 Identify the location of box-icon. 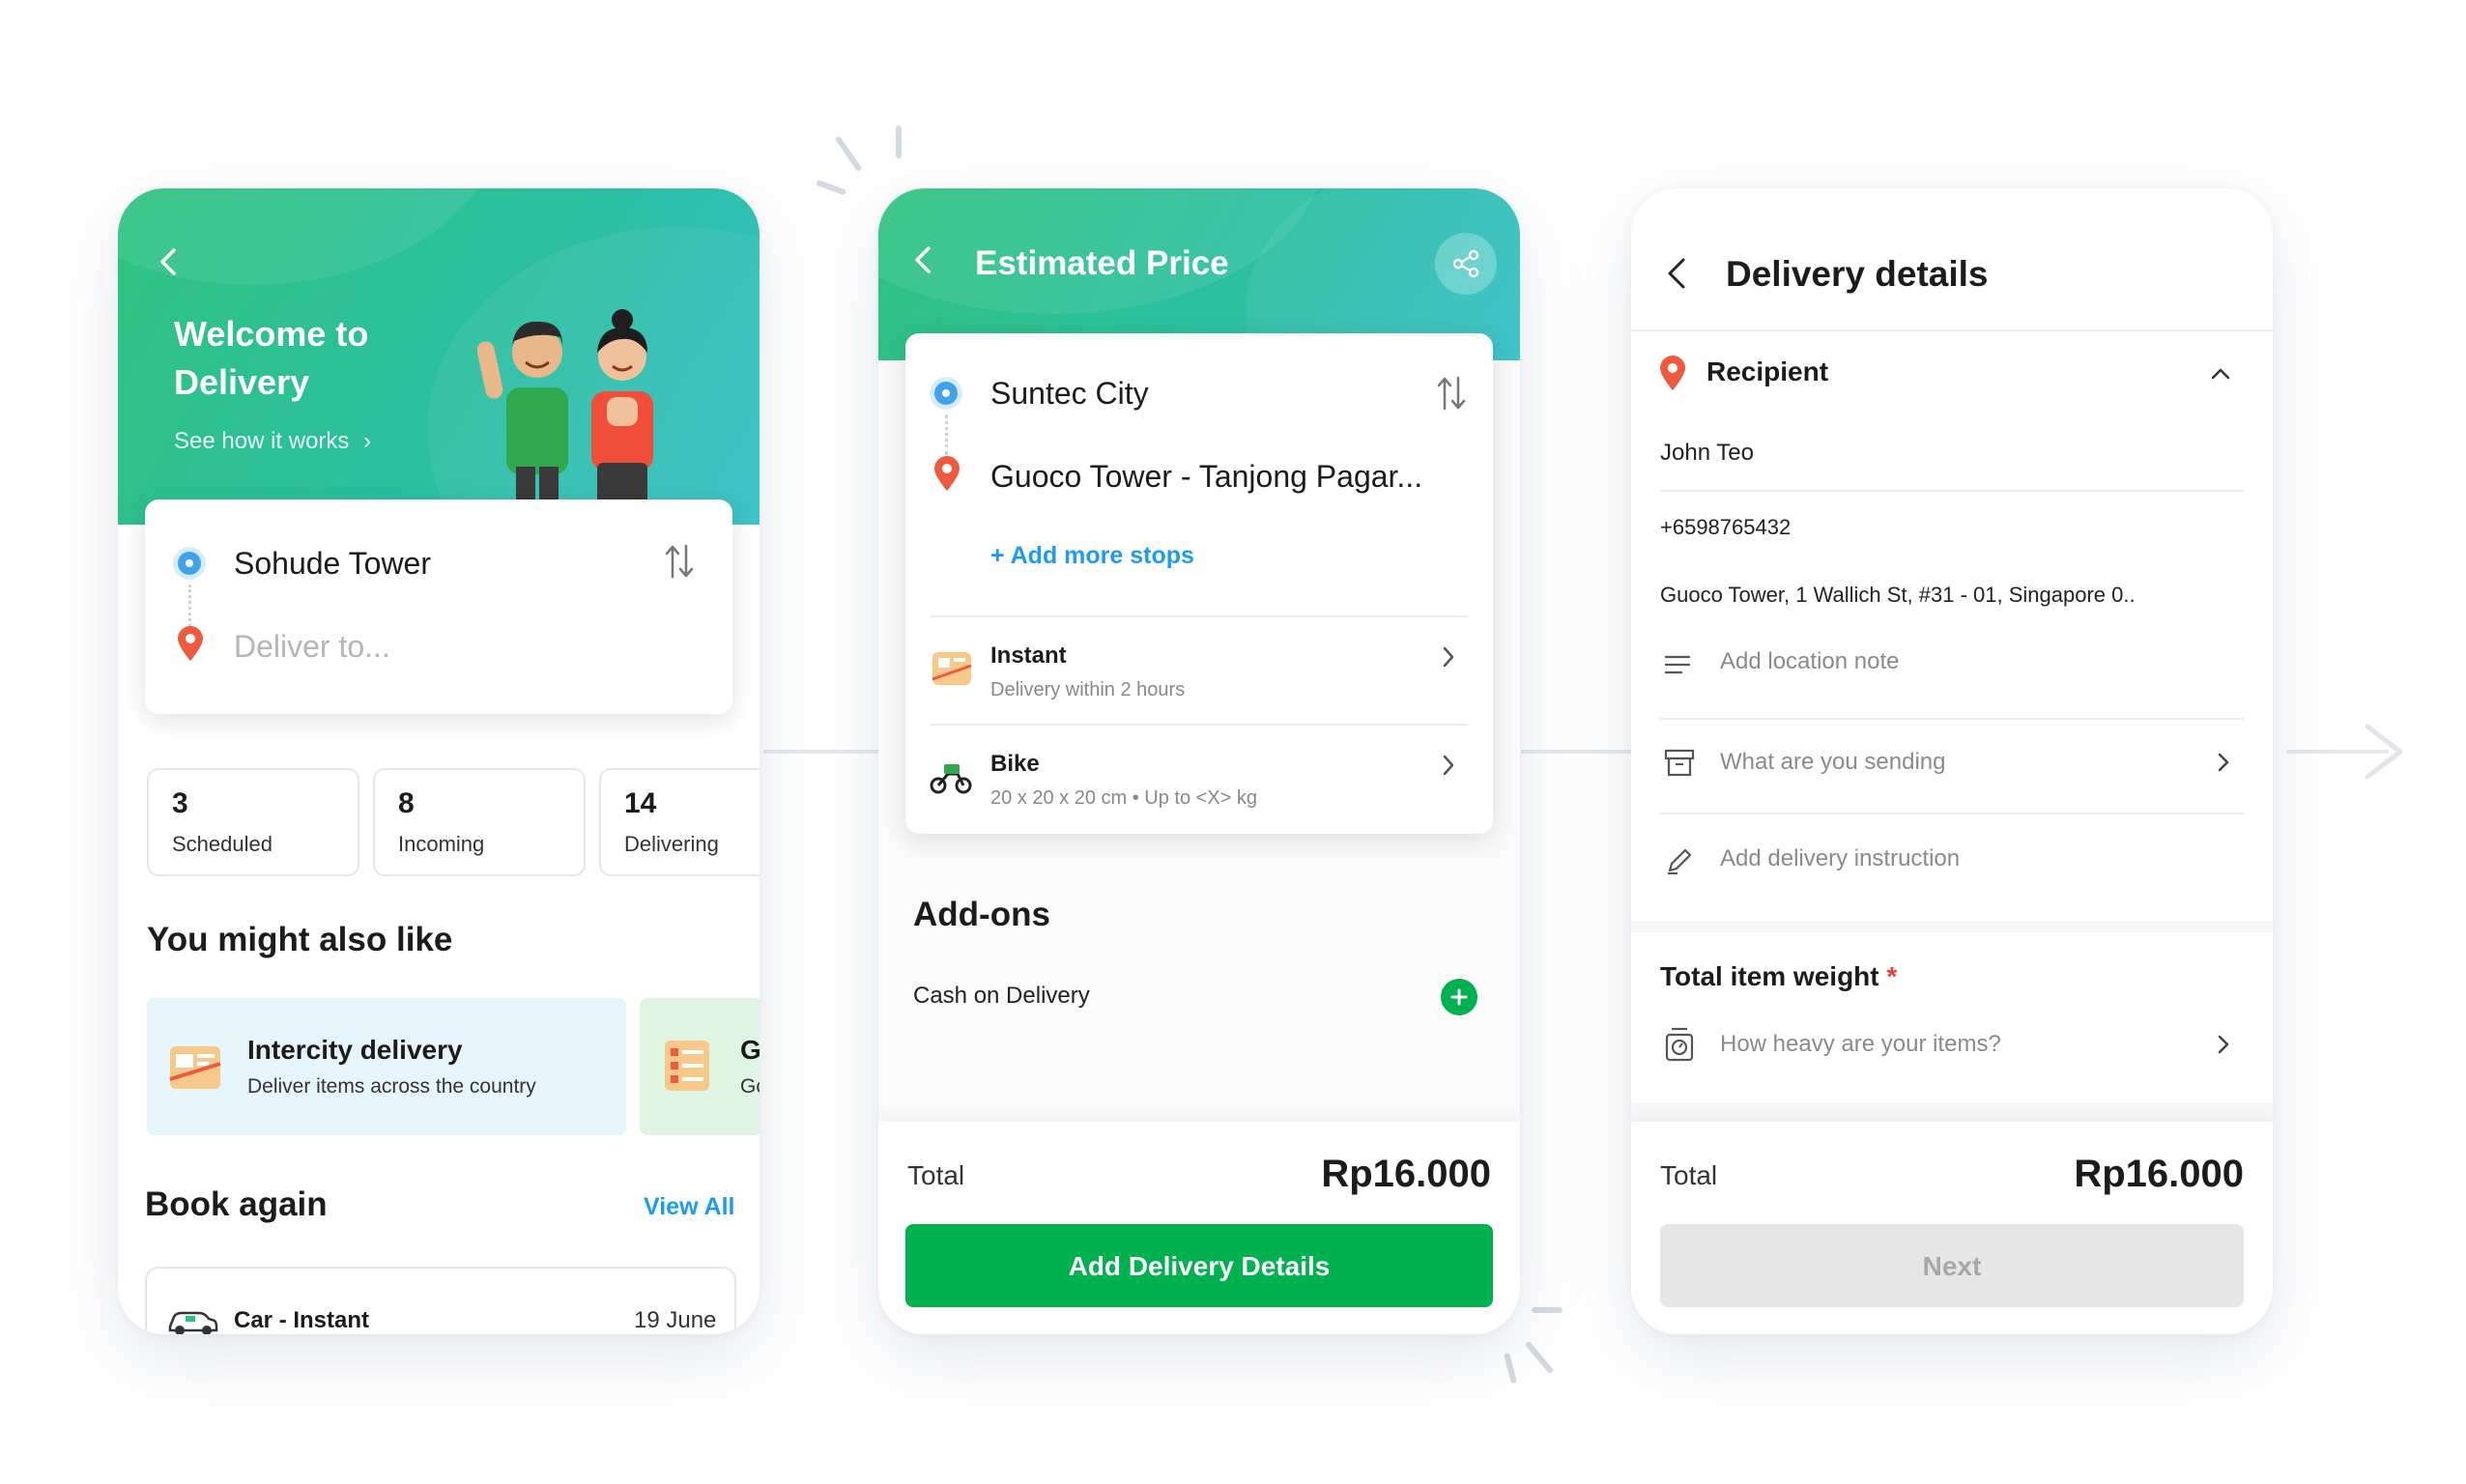
(195, 1068).